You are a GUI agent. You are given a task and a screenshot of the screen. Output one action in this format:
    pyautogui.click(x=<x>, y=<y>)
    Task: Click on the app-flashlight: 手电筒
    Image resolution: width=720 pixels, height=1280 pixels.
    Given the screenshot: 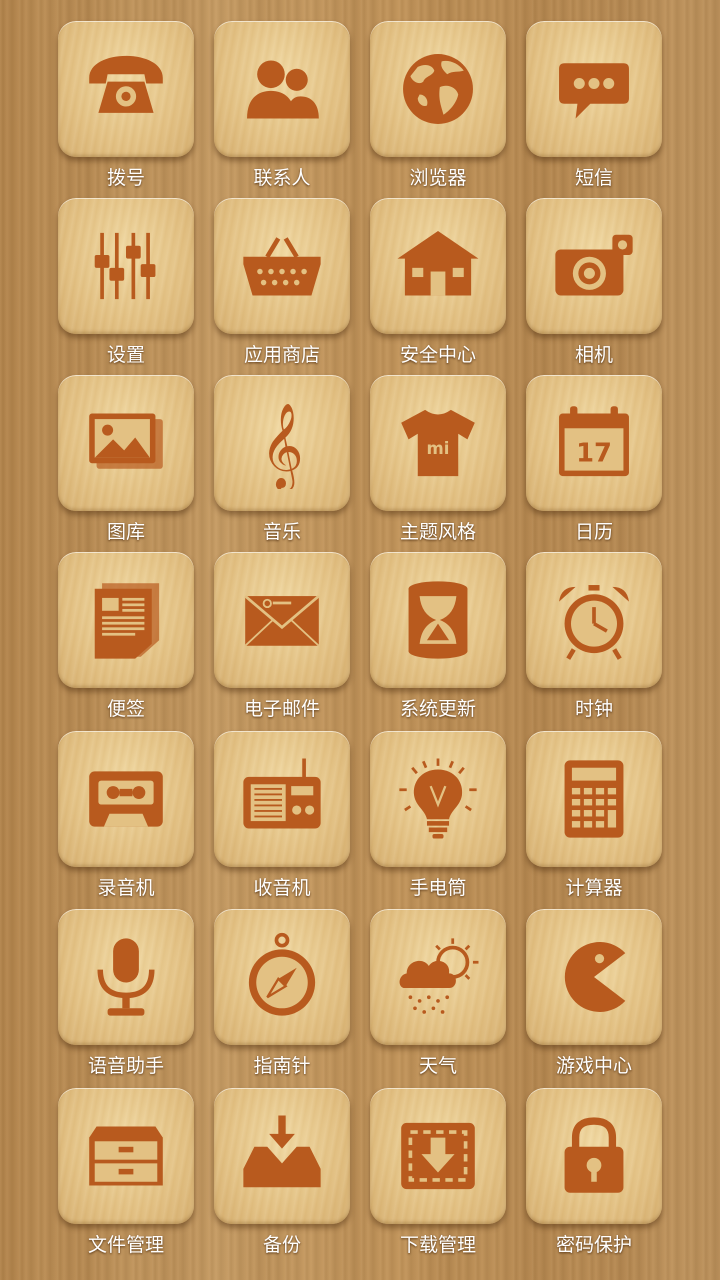 What is the action you would take?
    pyautogui.click(x=448, y=820)
    